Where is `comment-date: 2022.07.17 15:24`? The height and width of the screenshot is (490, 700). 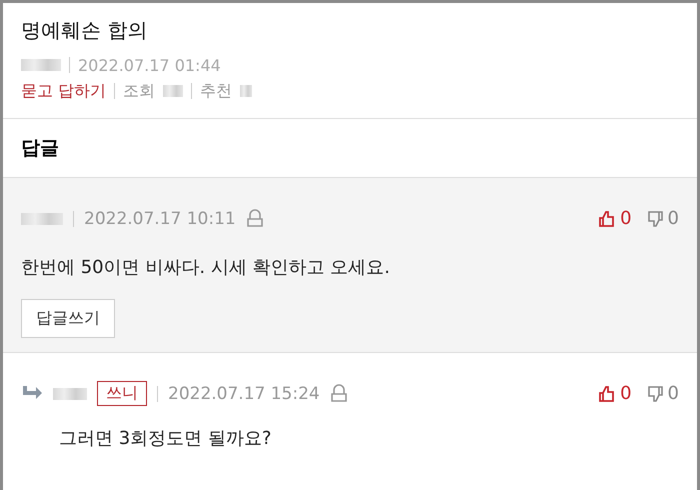
comment-date: 2022.07.17 15:24 is located at coordinates (244, 394).